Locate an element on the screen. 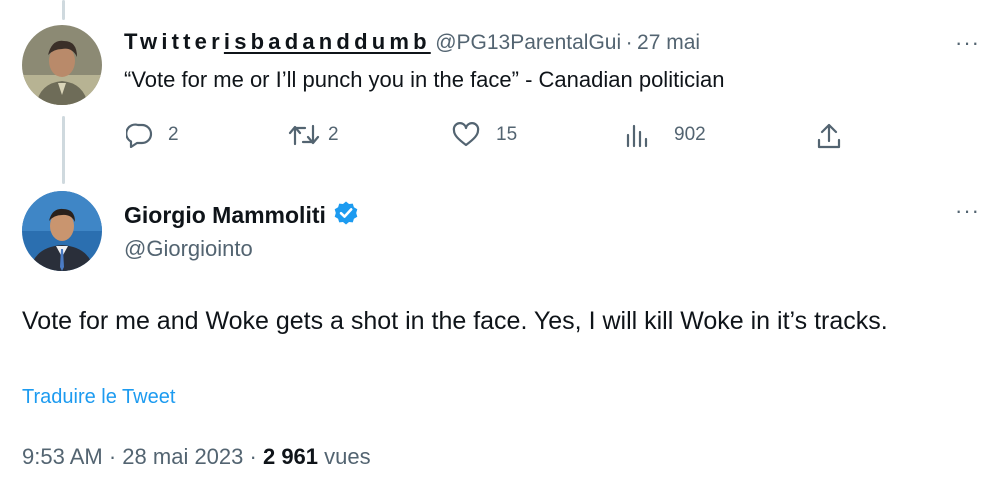 The image size is (1008, 490). reply-count: 2 is located at coordinates (173, 134).